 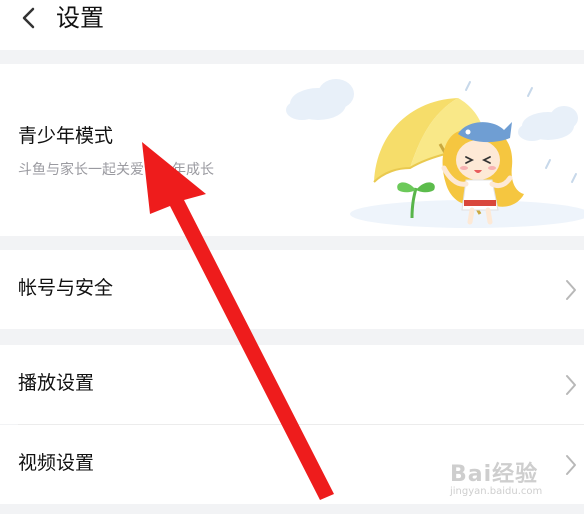 I want to click on settings-item-label: 帐号与安全, so click(x=66, y=288).